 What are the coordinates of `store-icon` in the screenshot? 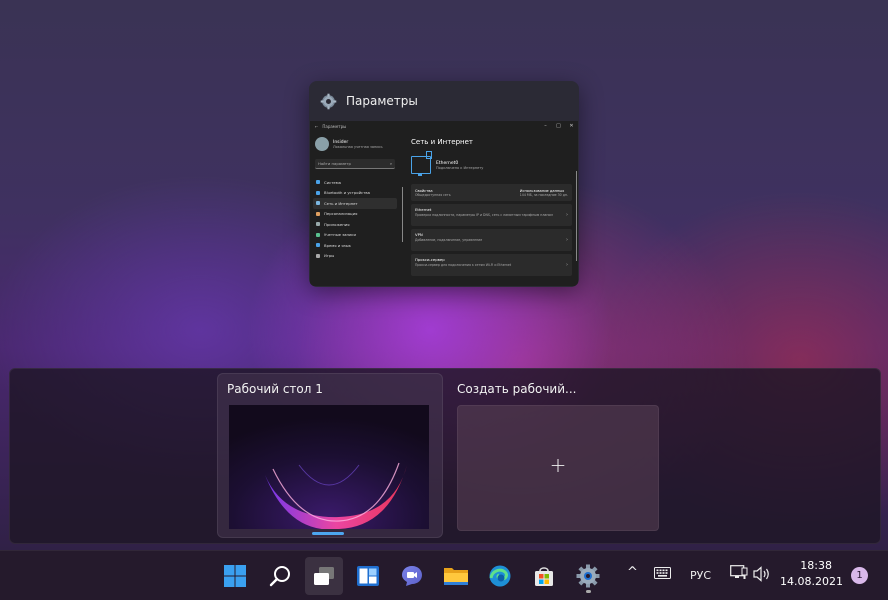 It's located at (544, 576).